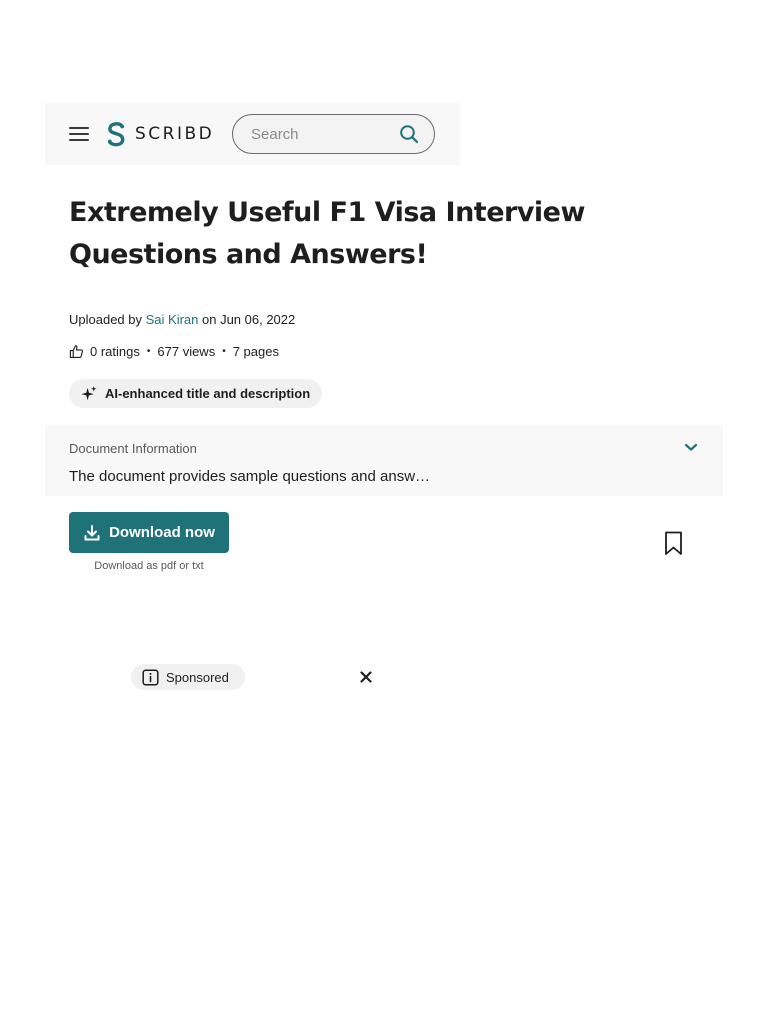 The width and height of the screenshot is (768, 1024). Describe the element at coordinates (255, 351) in the screenshot. I see `pages-count: 7 pages` at that location.